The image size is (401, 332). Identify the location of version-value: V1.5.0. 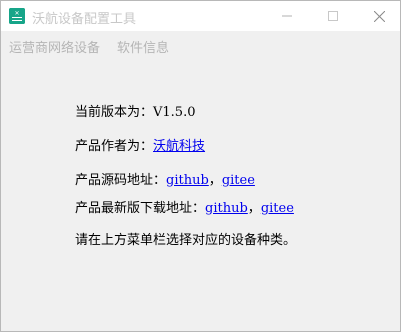
(174, 112).